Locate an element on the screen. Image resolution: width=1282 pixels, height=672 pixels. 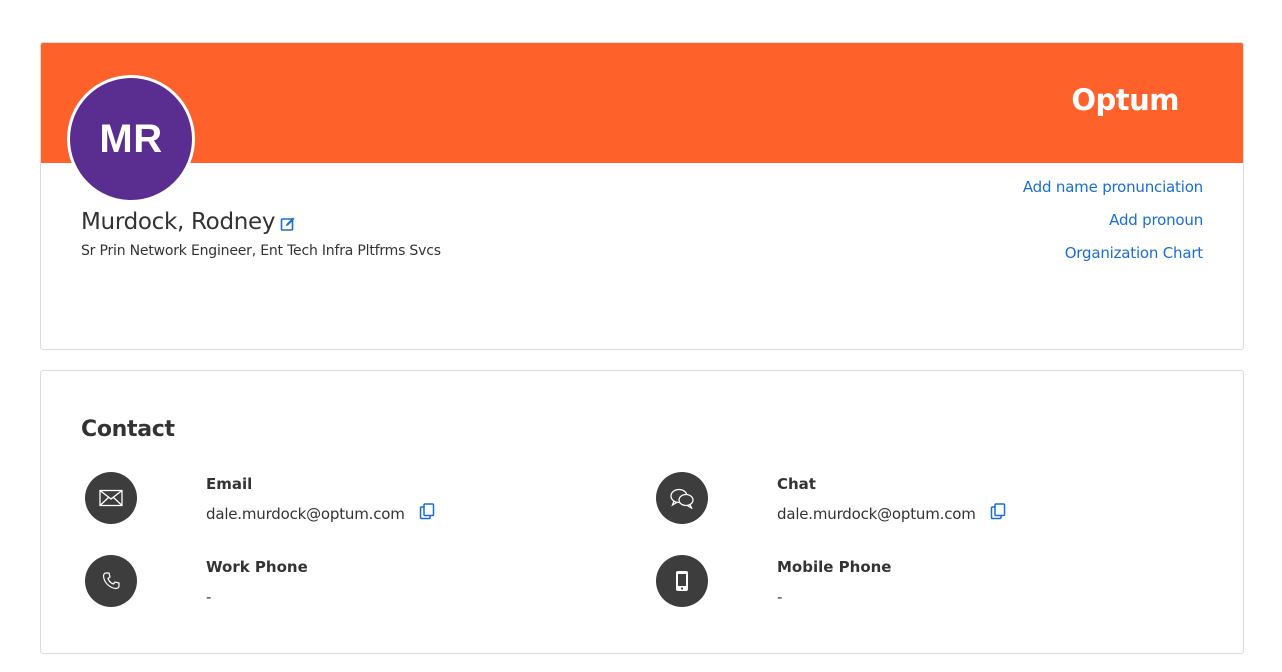
work-phone-label: Work Phone is located at coordinates (257, 567).